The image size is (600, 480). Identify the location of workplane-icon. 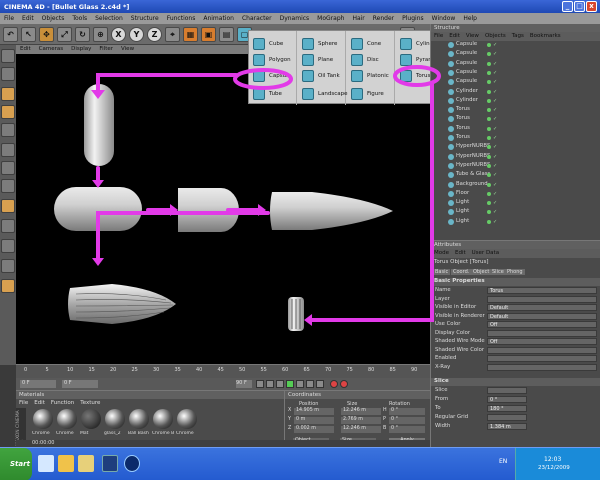
(8, 286).